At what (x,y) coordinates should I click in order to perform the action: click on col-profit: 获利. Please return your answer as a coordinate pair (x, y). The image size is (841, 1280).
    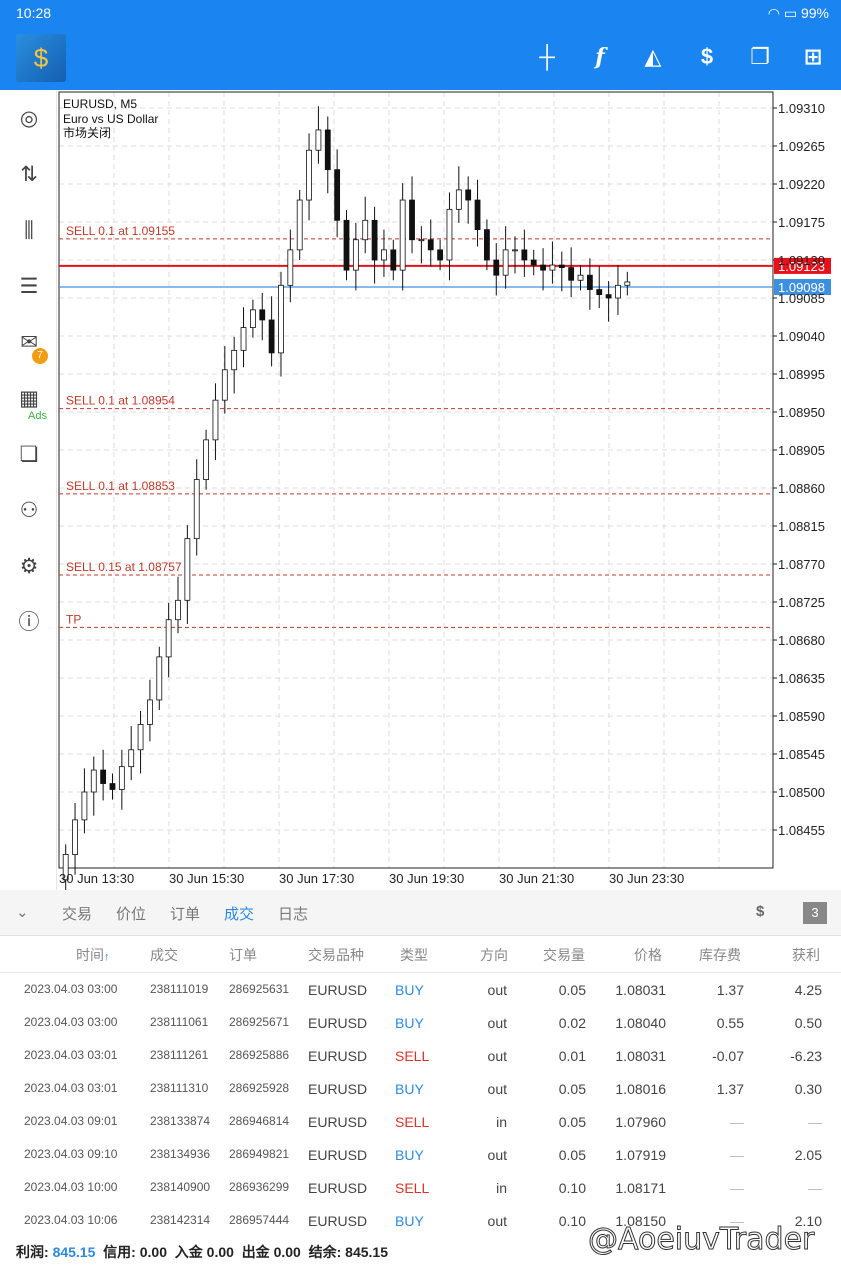
    Looking at the image, I should click on (806, 955).